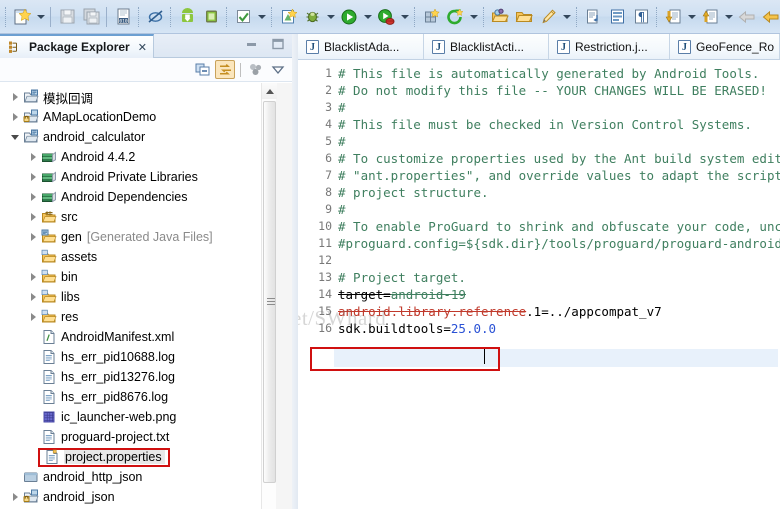 The width and height of the screenshot is (780, 509). What do you see at coordinates (367, 17) in the screenshot?
I see `run-dropdown` at bounding box center [367, 17].